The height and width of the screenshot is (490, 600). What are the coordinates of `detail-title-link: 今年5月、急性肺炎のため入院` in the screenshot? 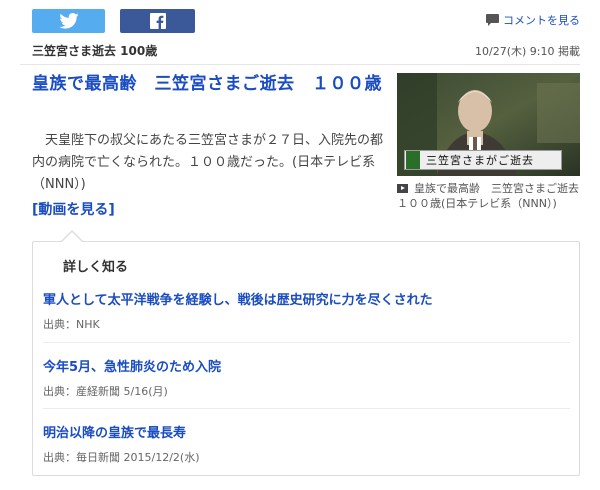 It's located at (306, 365).